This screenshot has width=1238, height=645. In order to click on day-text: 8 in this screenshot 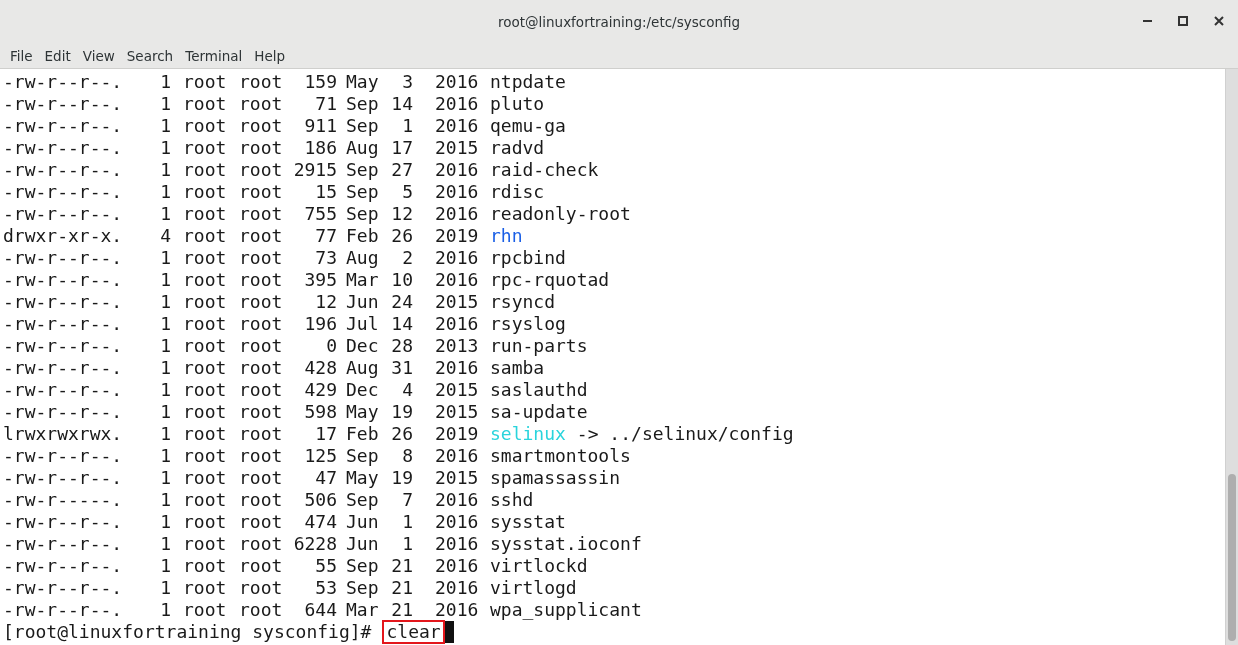, I will do `click(407, 456)`.